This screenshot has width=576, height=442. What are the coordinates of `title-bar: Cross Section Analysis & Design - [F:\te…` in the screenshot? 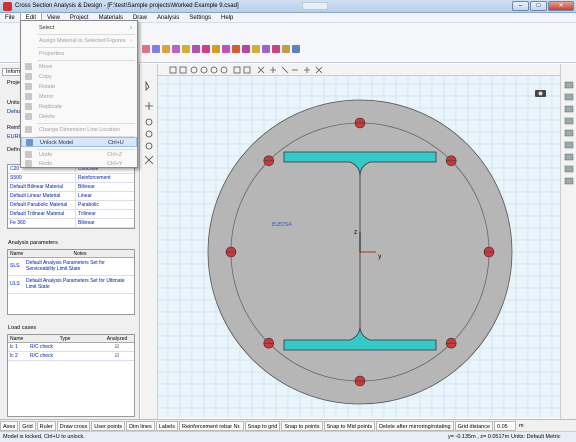 It's located at (288, 6).